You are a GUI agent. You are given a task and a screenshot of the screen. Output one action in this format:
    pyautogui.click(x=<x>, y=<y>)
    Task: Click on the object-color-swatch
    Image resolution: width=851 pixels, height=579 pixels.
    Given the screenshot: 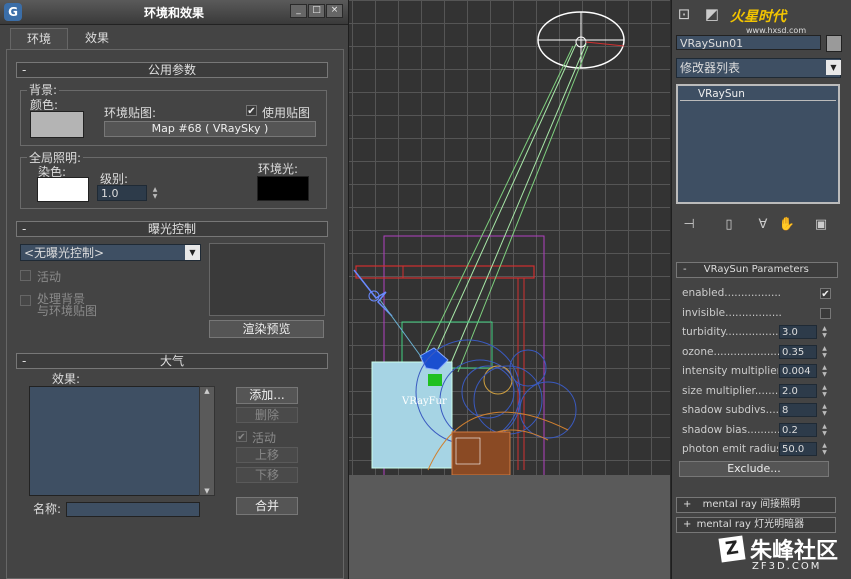 What is the action you would take?
    pyautogui.click(x=834, y=43)
    